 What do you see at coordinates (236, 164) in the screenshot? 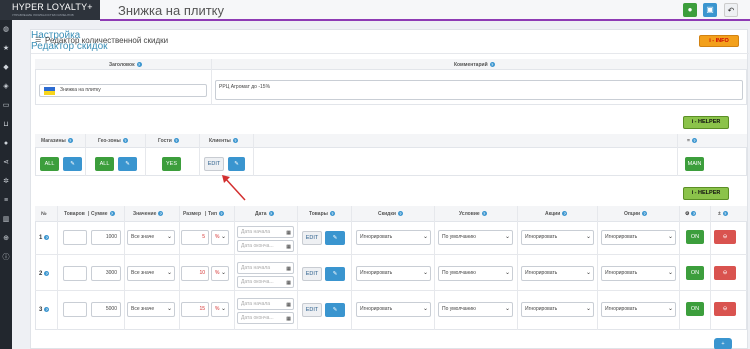
I see `clients-pencil-button: ✎` at bounding box center [236, 164].